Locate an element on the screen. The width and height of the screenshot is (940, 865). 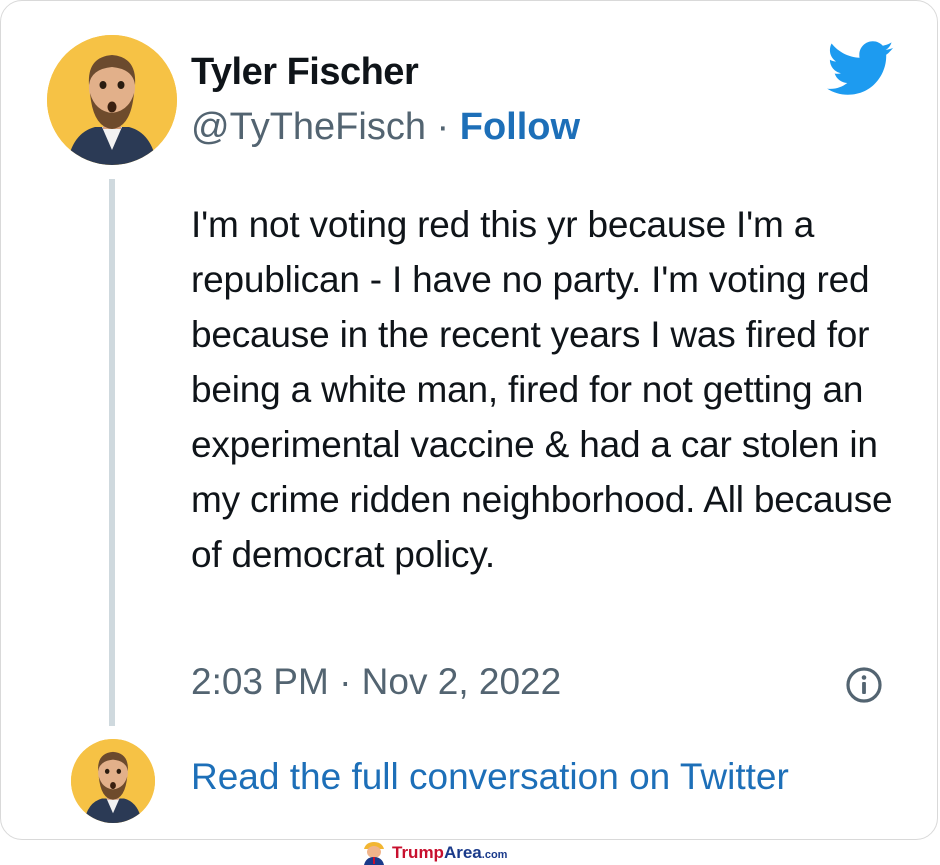
twitter-bird-icon is located at coordinates (861, 69).